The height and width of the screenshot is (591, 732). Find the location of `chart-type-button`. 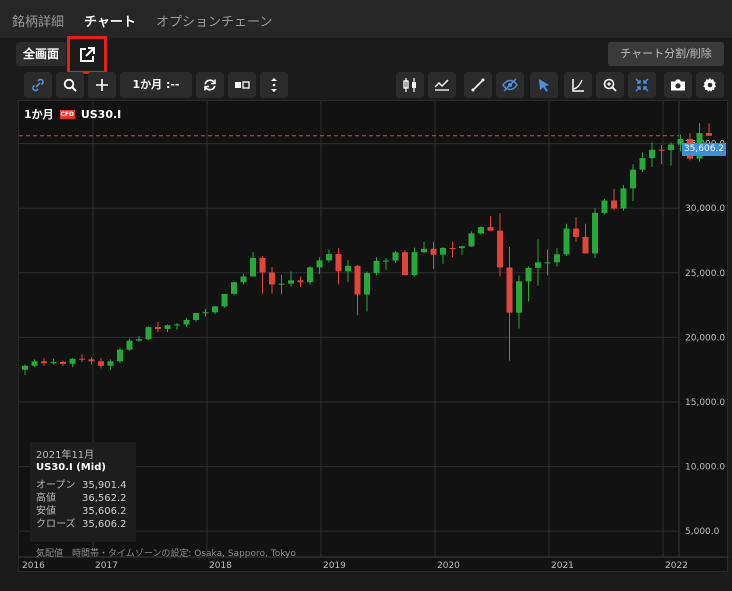

chart-type-button is located at coordinates (410, 85).